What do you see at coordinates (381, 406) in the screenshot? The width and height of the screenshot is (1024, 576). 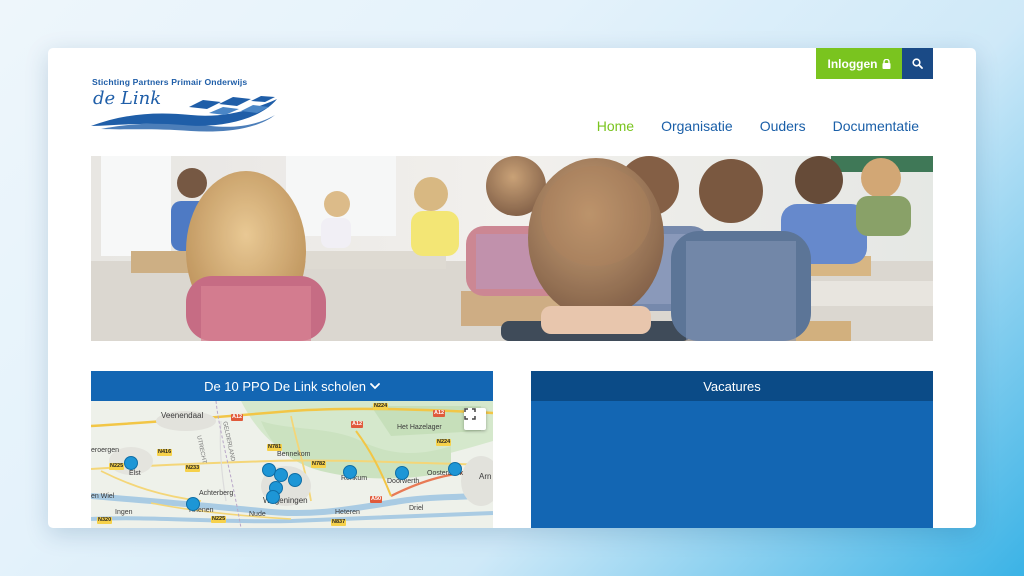 I see `road-n224-top: N224` at bounding box center [381, 406].